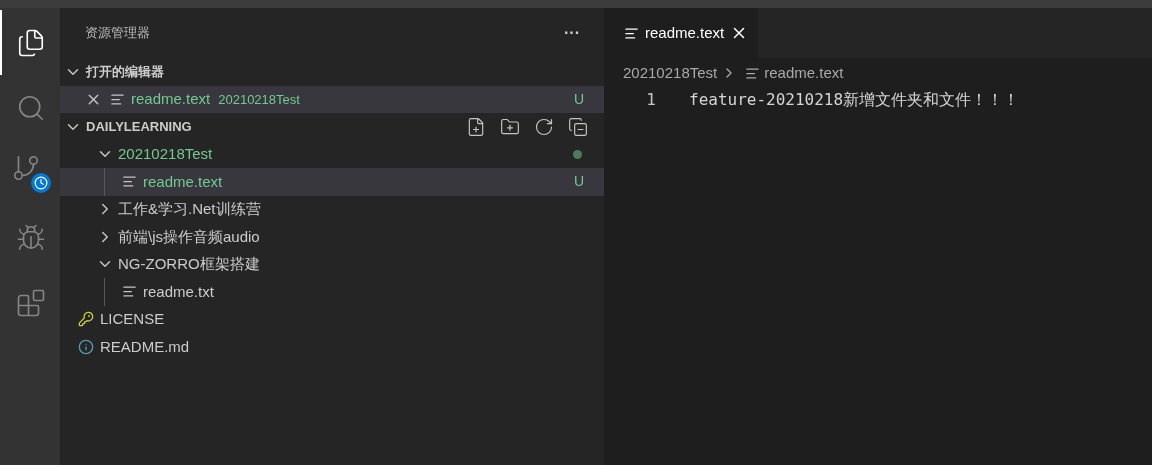  Describe the element at coordinates (544, 126) in the screenshot. I see `refresh-icon` at that location.